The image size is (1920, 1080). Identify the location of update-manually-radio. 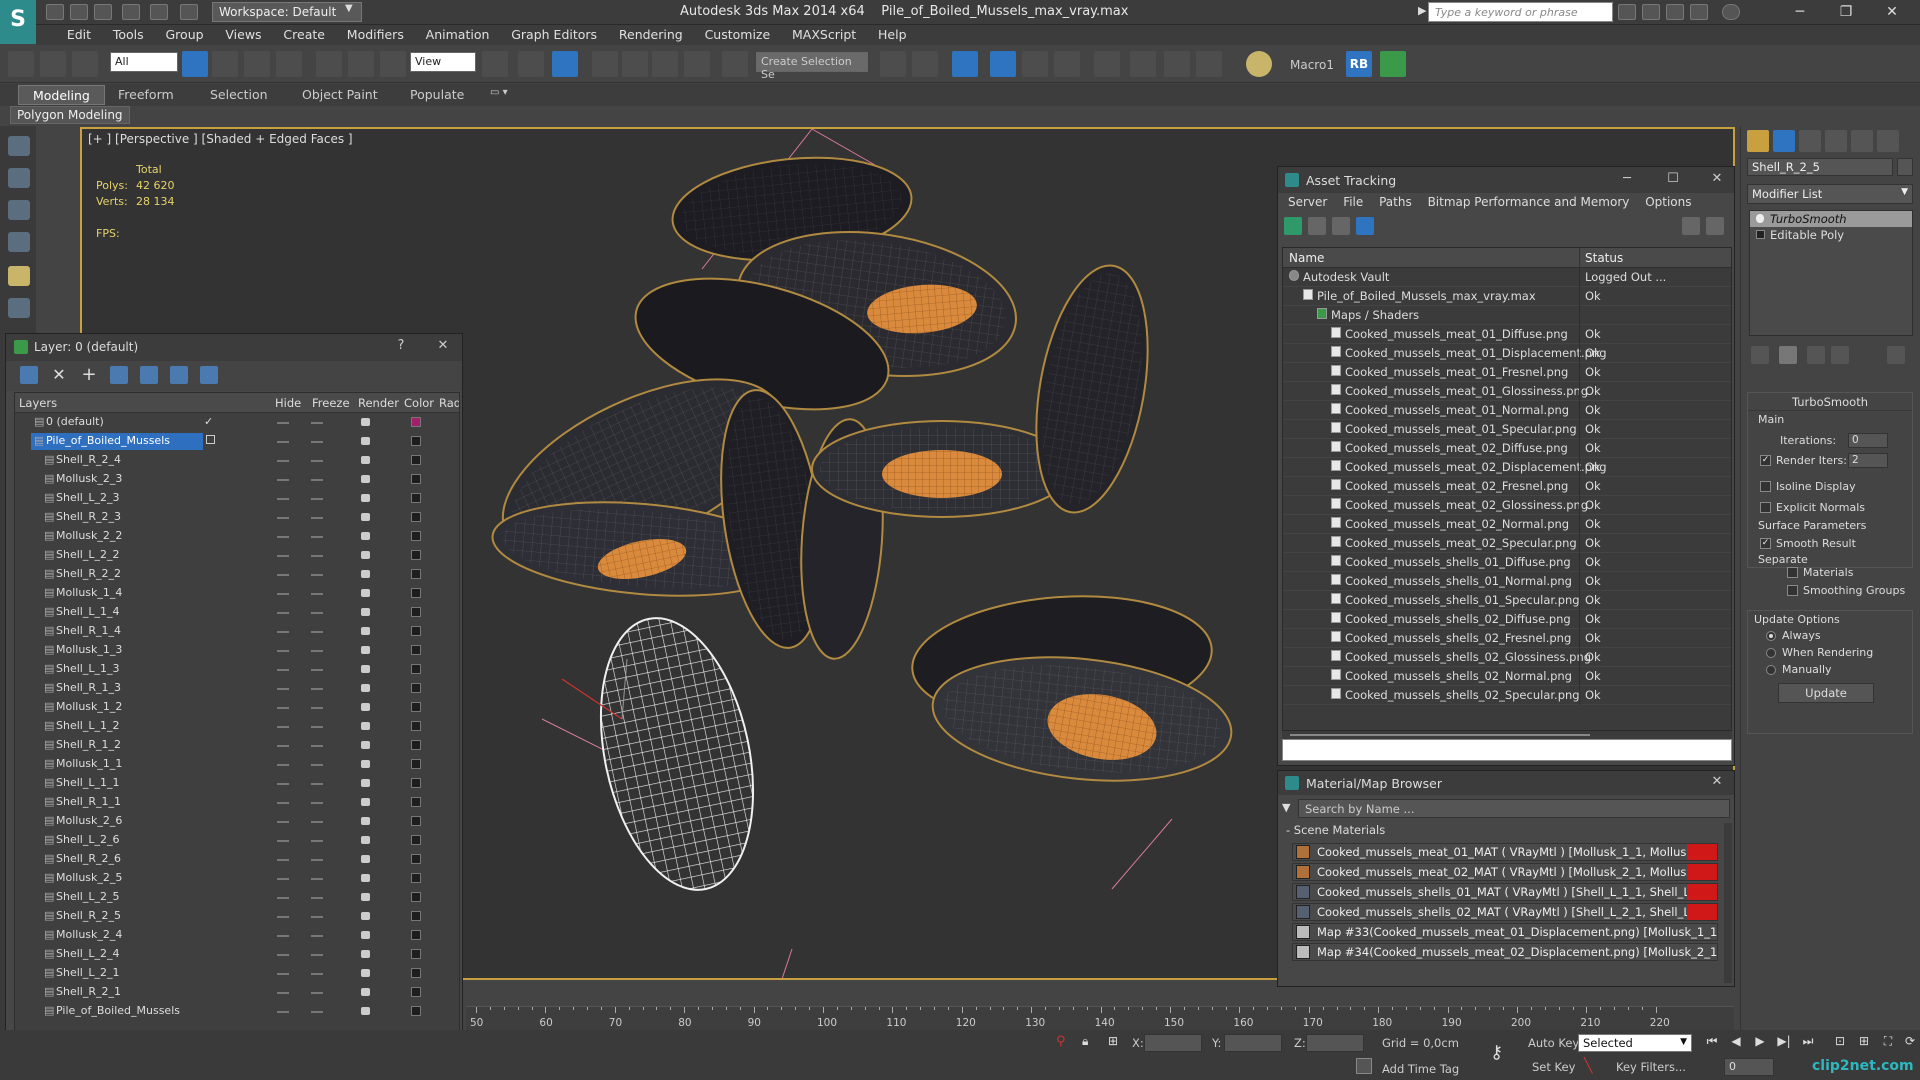
(1771, 670).